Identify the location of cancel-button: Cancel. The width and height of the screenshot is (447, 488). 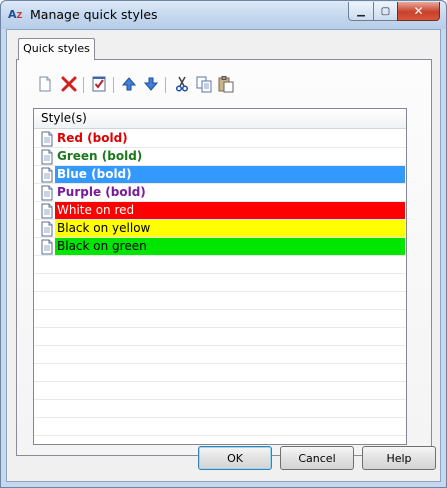
(317, 458).